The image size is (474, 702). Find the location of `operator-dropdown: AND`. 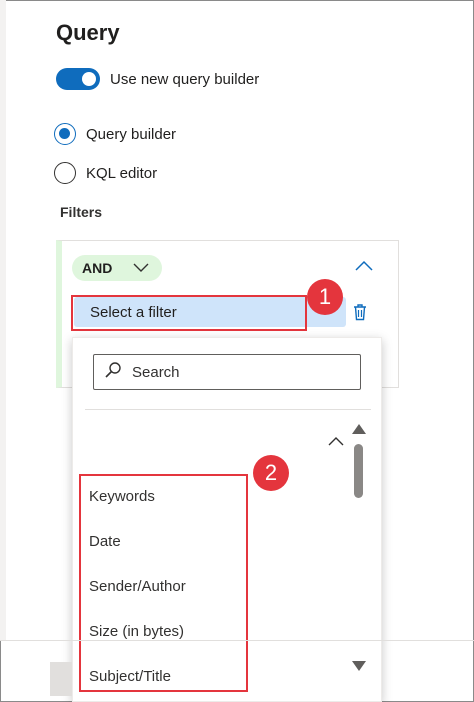

operator-dropdown: AND is located at coordinates (117, 268).